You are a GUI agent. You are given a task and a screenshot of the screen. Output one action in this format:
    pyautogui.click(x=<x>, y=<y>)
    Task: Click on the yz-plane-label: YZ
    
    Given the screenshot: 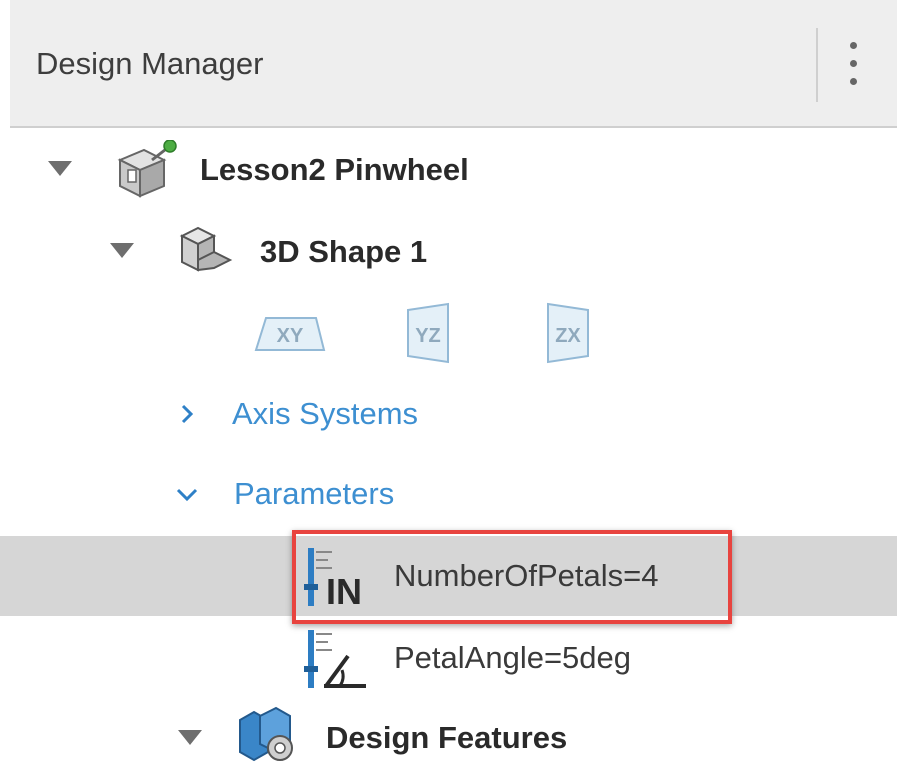 What is the action you would take?
    pyautogui.click(x=428, y=336)
    